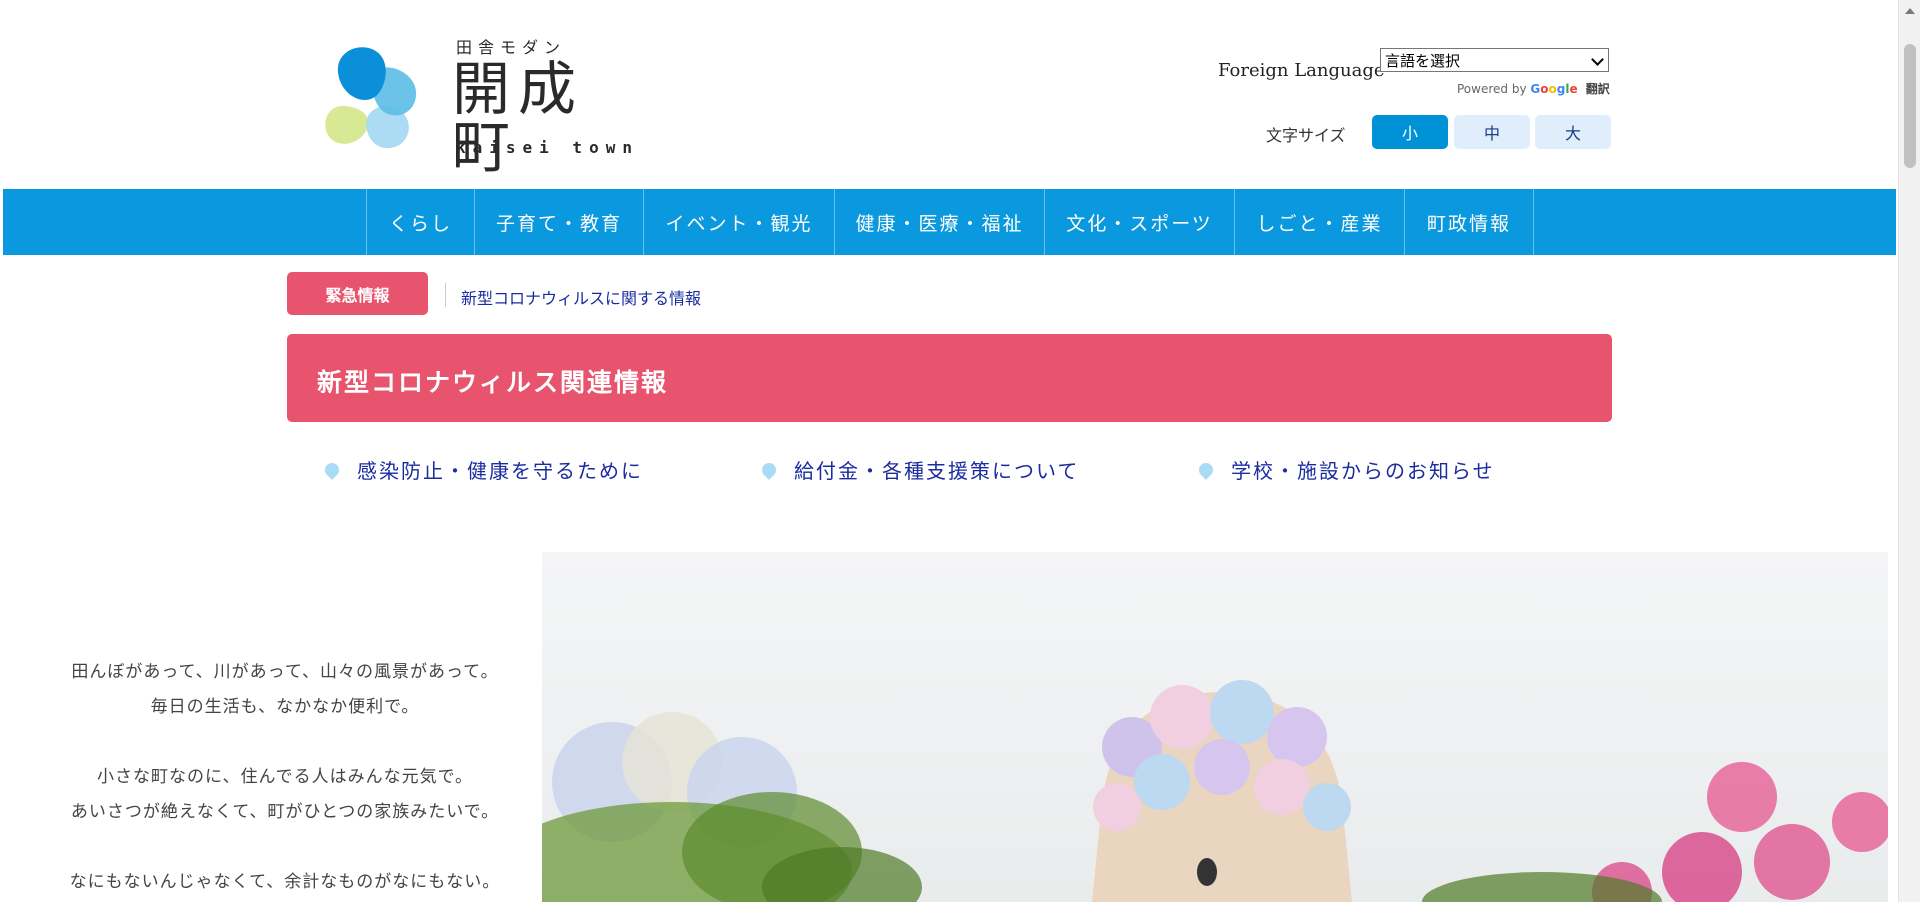  What do you see at coordinates (285, 690) in the screenshot?
I see `hero-paragraph: 田んぼがあって、川があって、山々の風景があって。 毎日の生活も、なかなか便利で。` at bounding box center [285, 690].